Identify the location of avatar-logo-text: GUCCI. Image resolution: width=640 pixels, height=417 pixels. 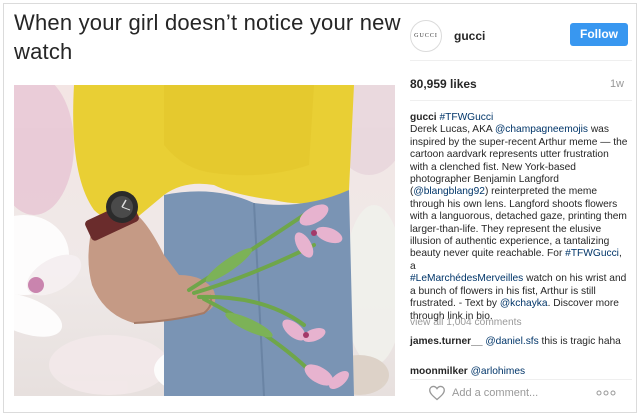
(426, 36).